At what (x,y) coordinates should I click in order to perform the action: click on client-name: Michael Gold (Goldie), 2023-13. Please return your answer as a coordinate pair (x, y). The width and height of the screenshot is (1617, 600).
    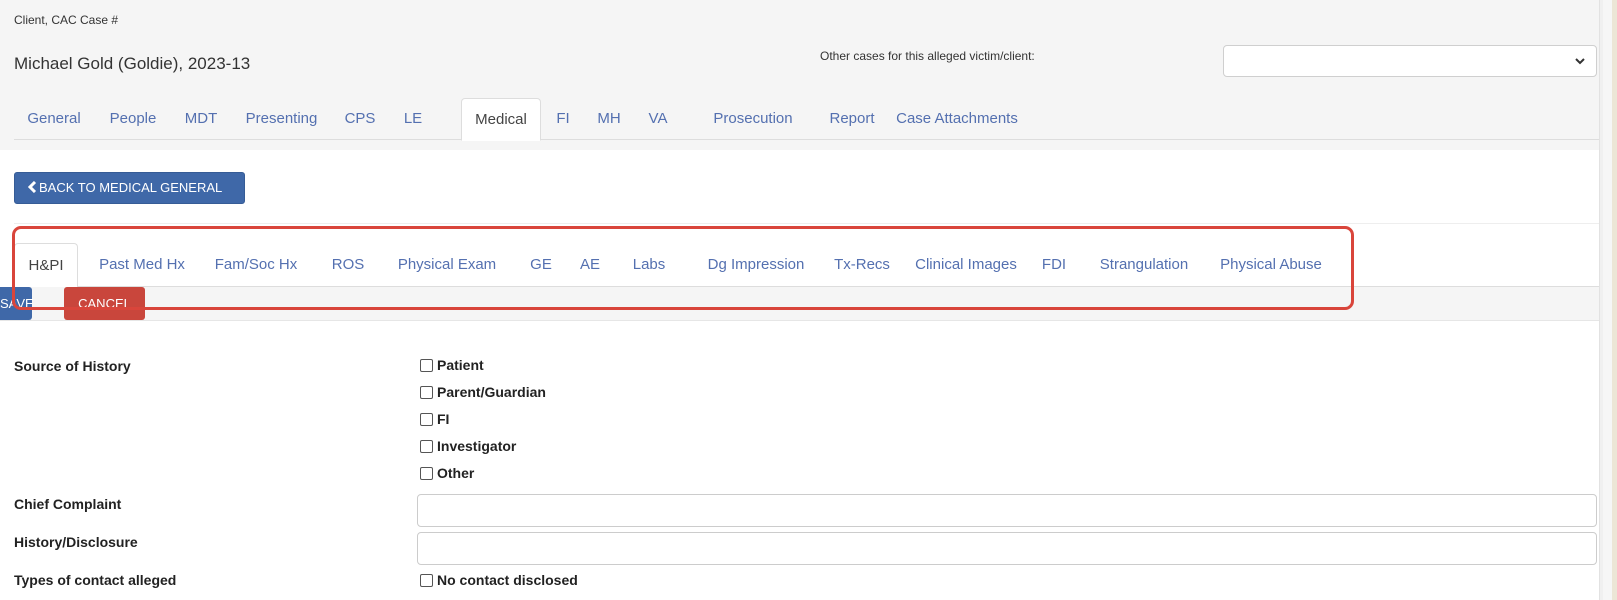
    Looking at the image, I should click on (132, 63).